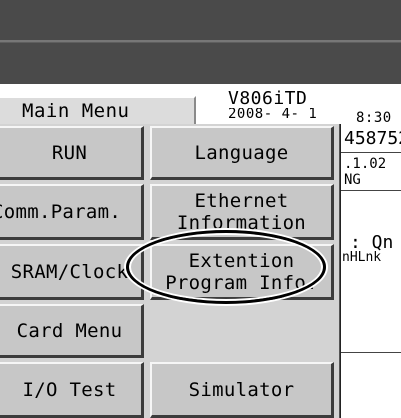  Describe the element at coordinates (242, 153) in the screenshot. I see `language-button: Language` at that location.